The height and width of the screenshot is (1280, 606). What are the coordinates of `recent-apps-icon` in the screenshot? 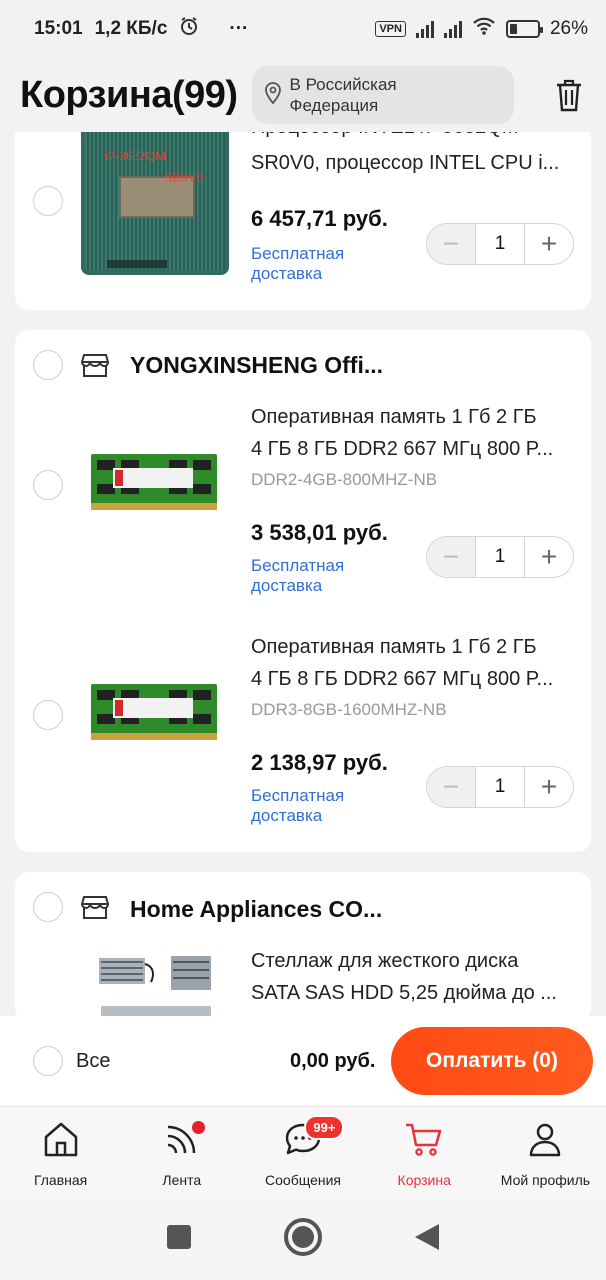 It's located at (179, 1239).